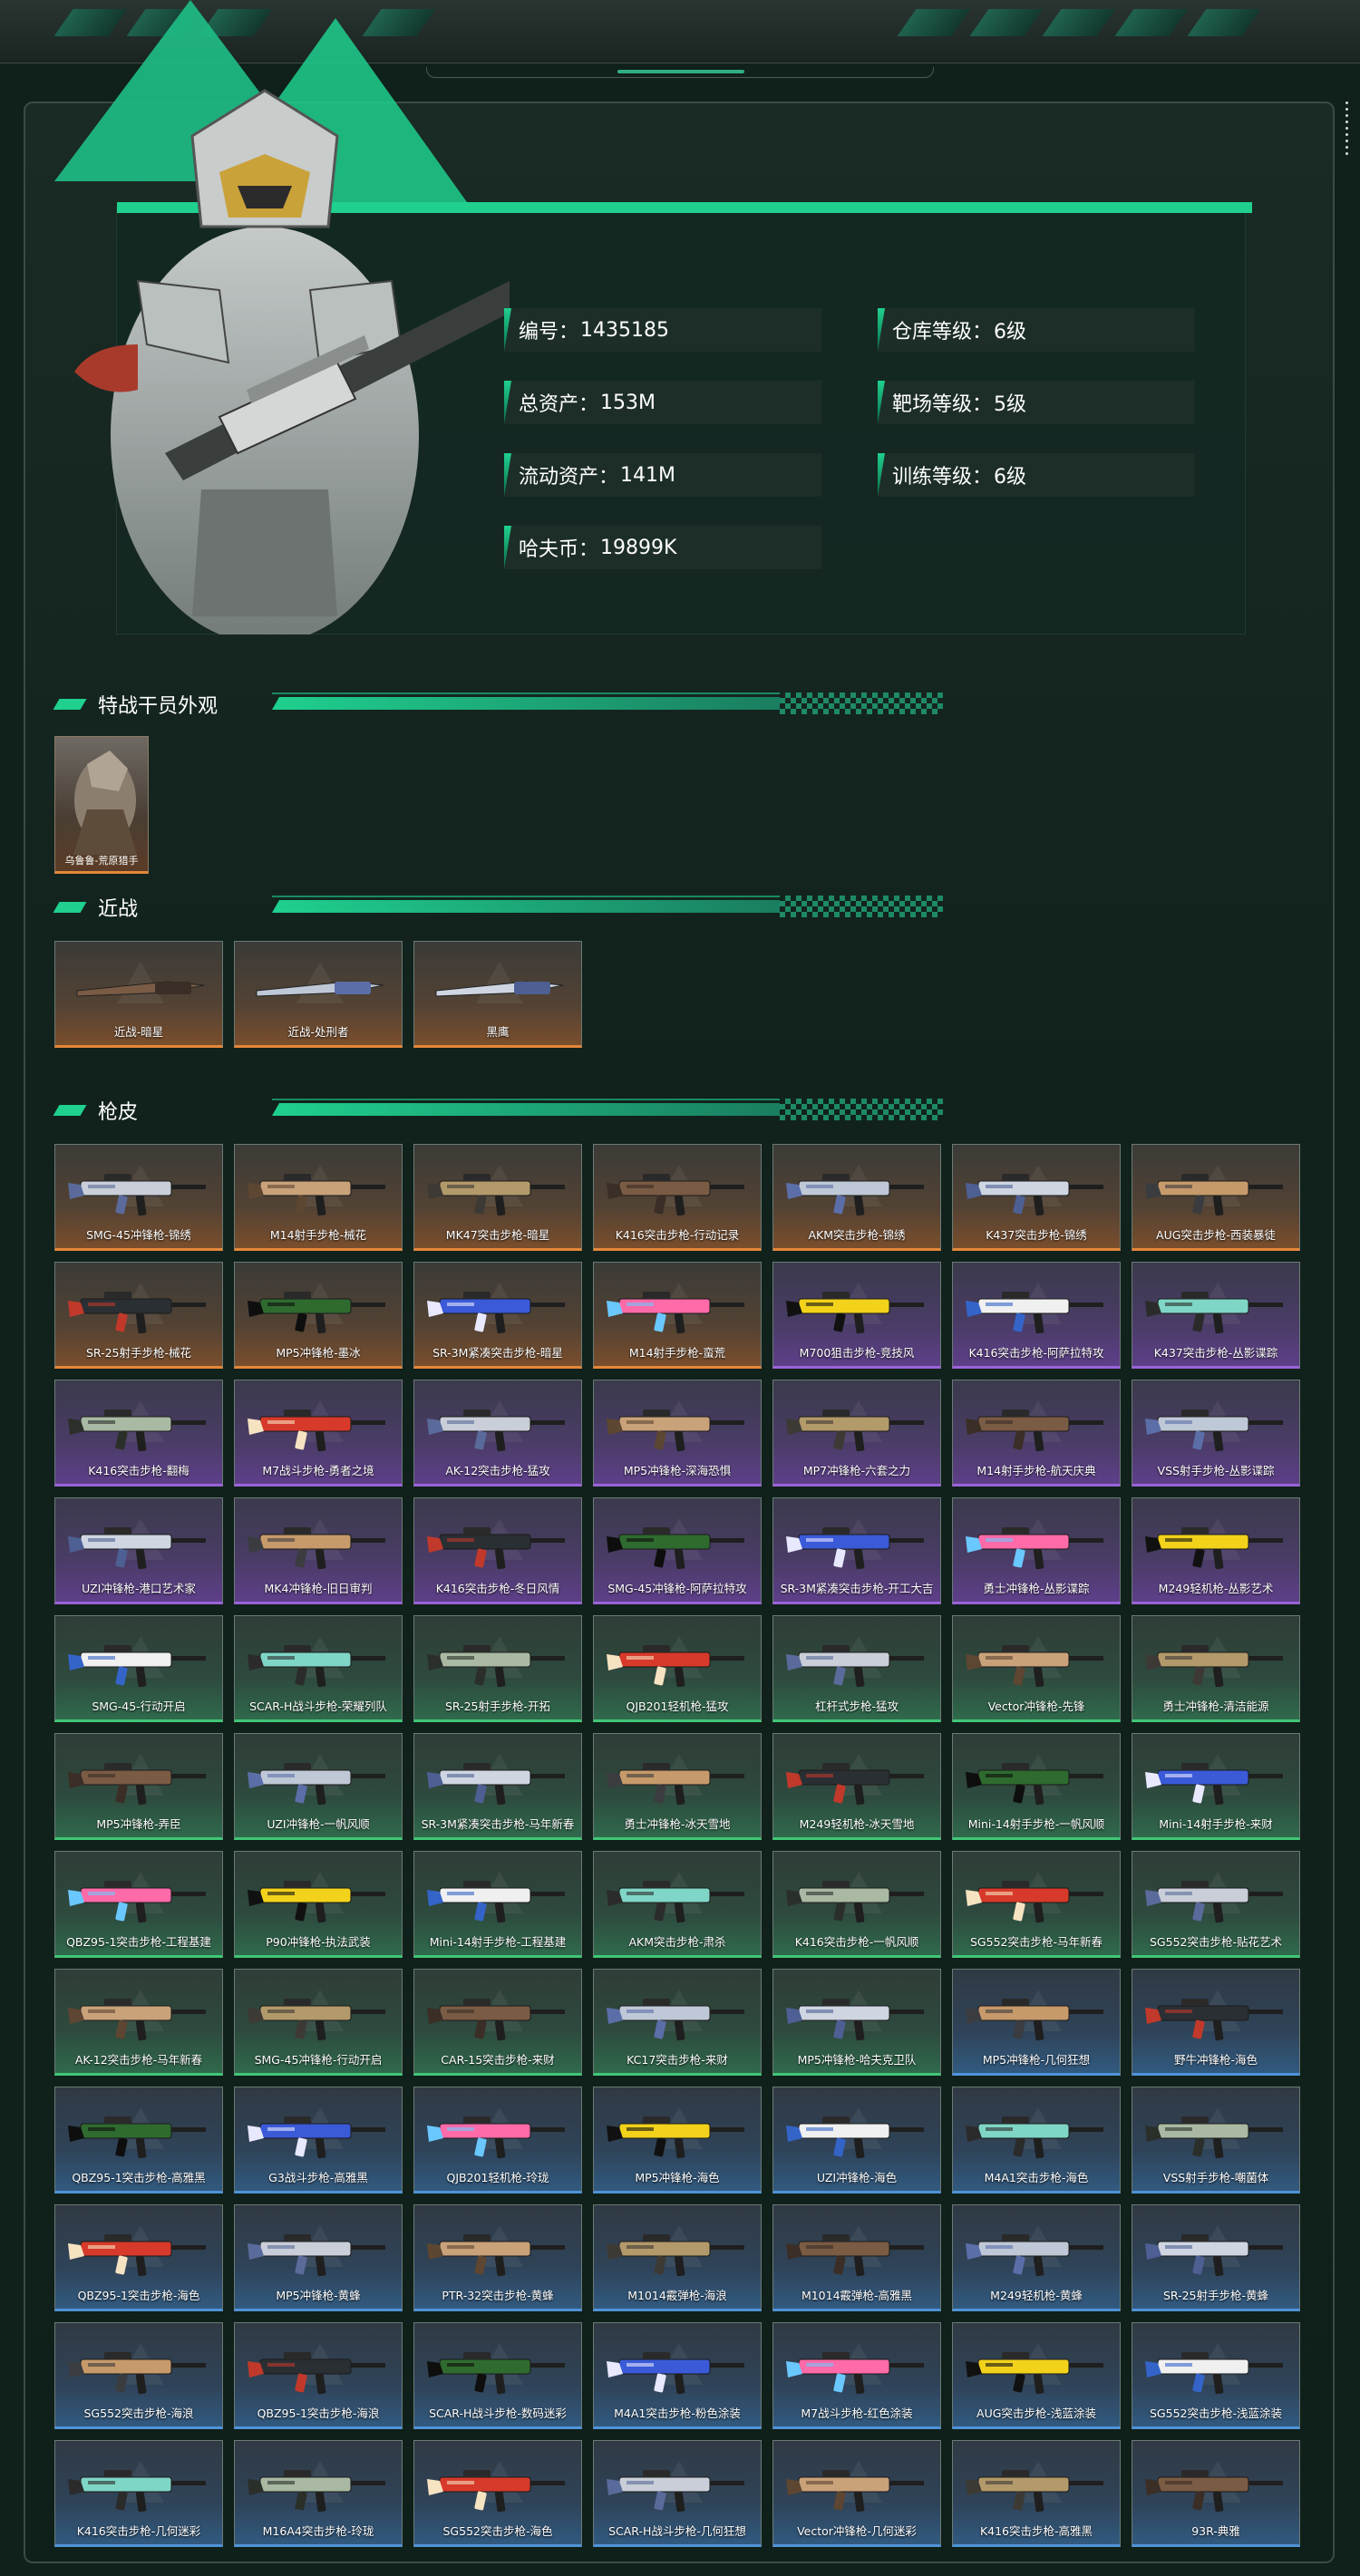  What do you see at coordinates (318, 2493) in the screenshot?
I see `weapon-skin-card: M16A4突击步枪-玲珑` at bounding box center [318, 2493].